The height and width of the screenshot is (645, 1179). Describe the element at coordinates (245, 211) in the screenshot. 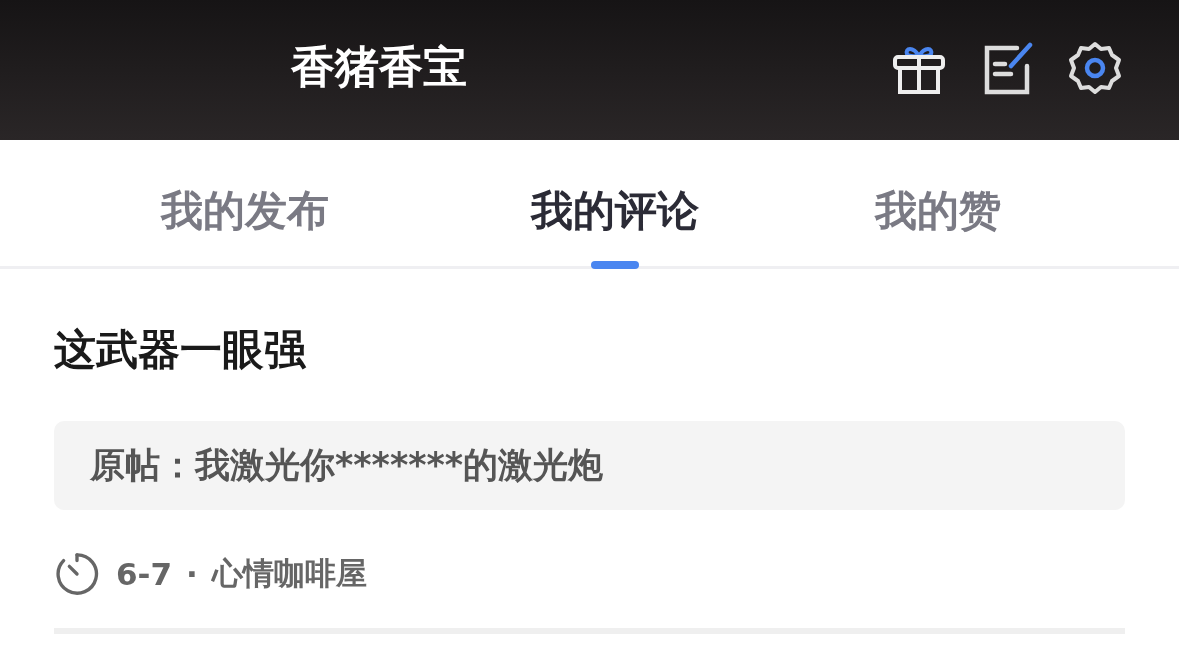

I see `tab: 我的发布` at that location.